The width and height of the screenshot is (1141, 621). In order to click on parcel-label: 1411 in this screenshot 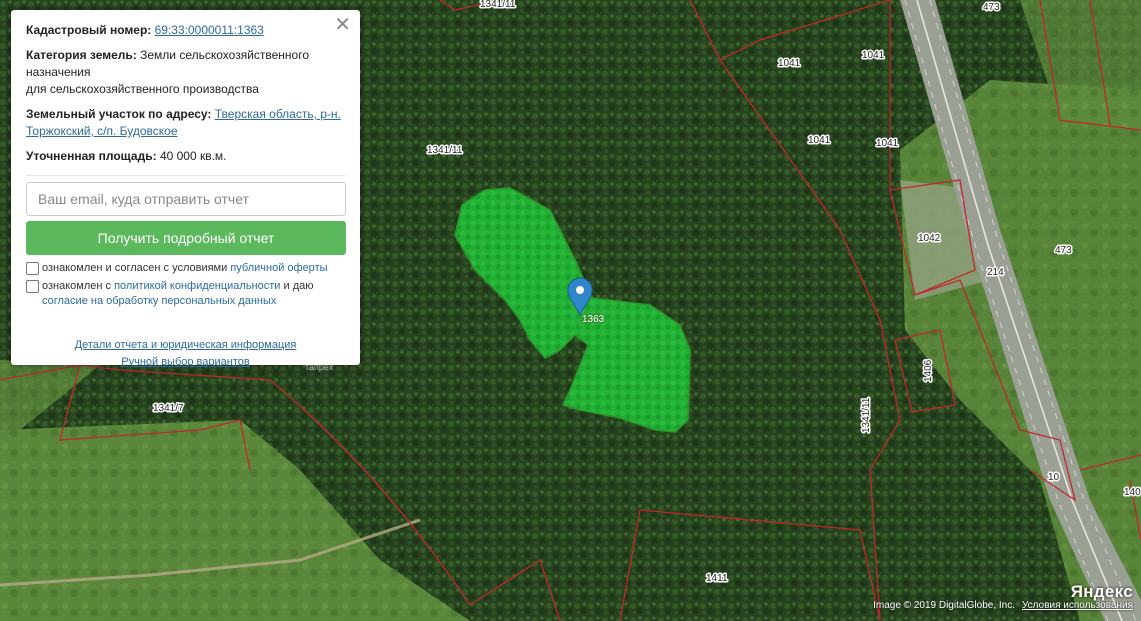, I will do `click(717, 578)`.